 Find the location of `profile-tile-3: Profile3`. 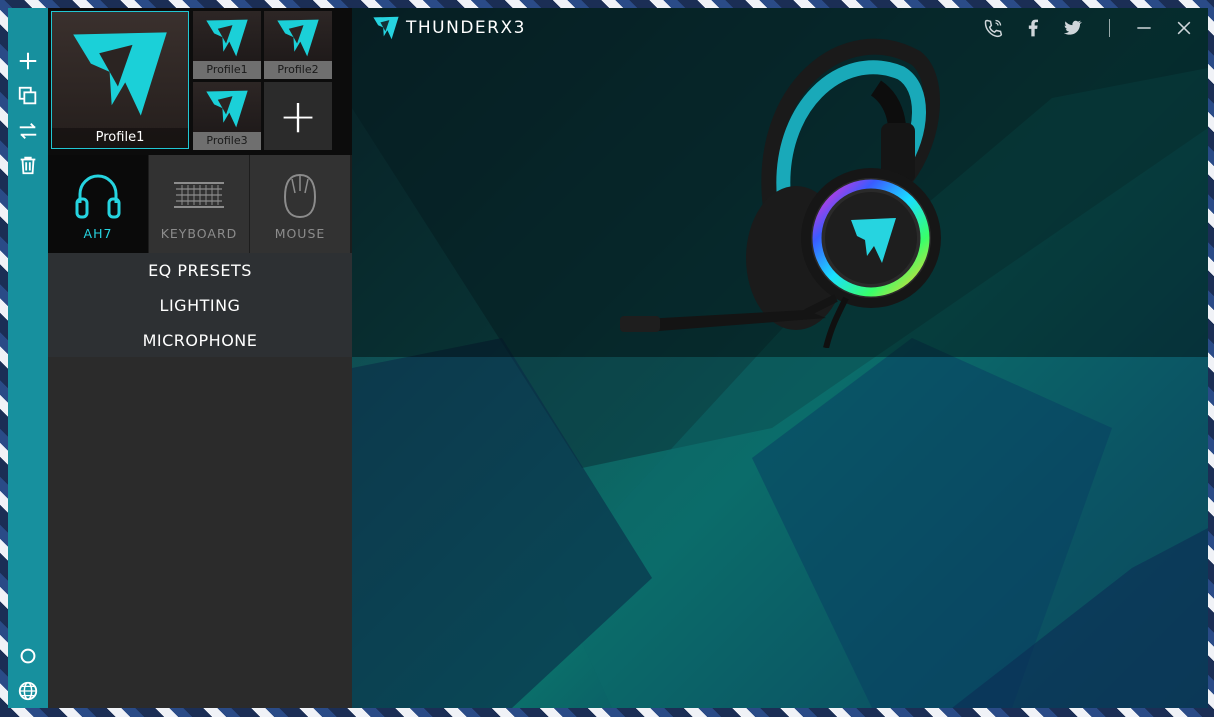

profile-tile-3: Profile3 is located at coordinates (227, 116).